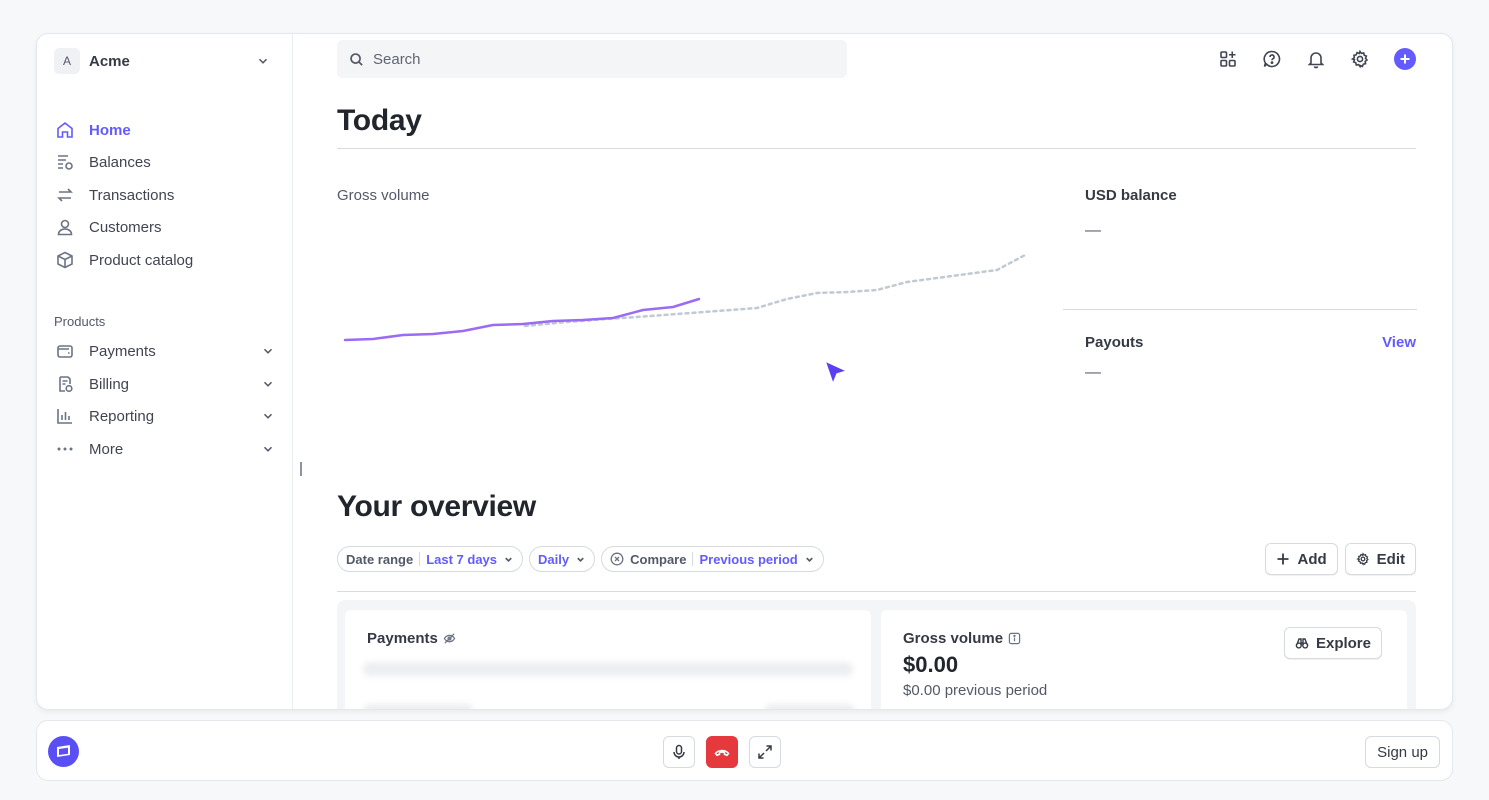  I want to click on account-switcher: A Acme, so click(162, 61).